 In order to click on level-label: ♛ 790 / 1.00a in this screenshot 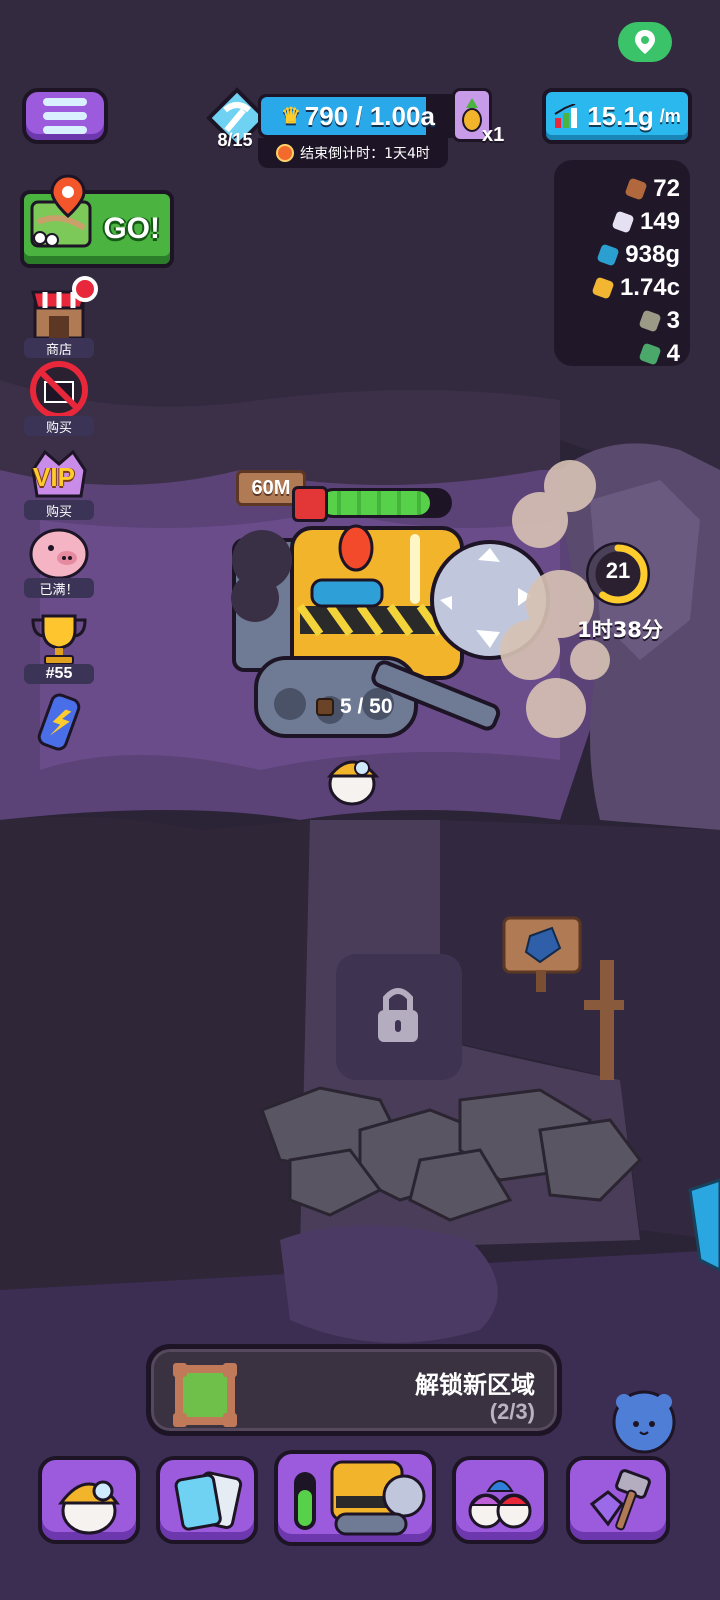, I will do `click(358, 116)`.